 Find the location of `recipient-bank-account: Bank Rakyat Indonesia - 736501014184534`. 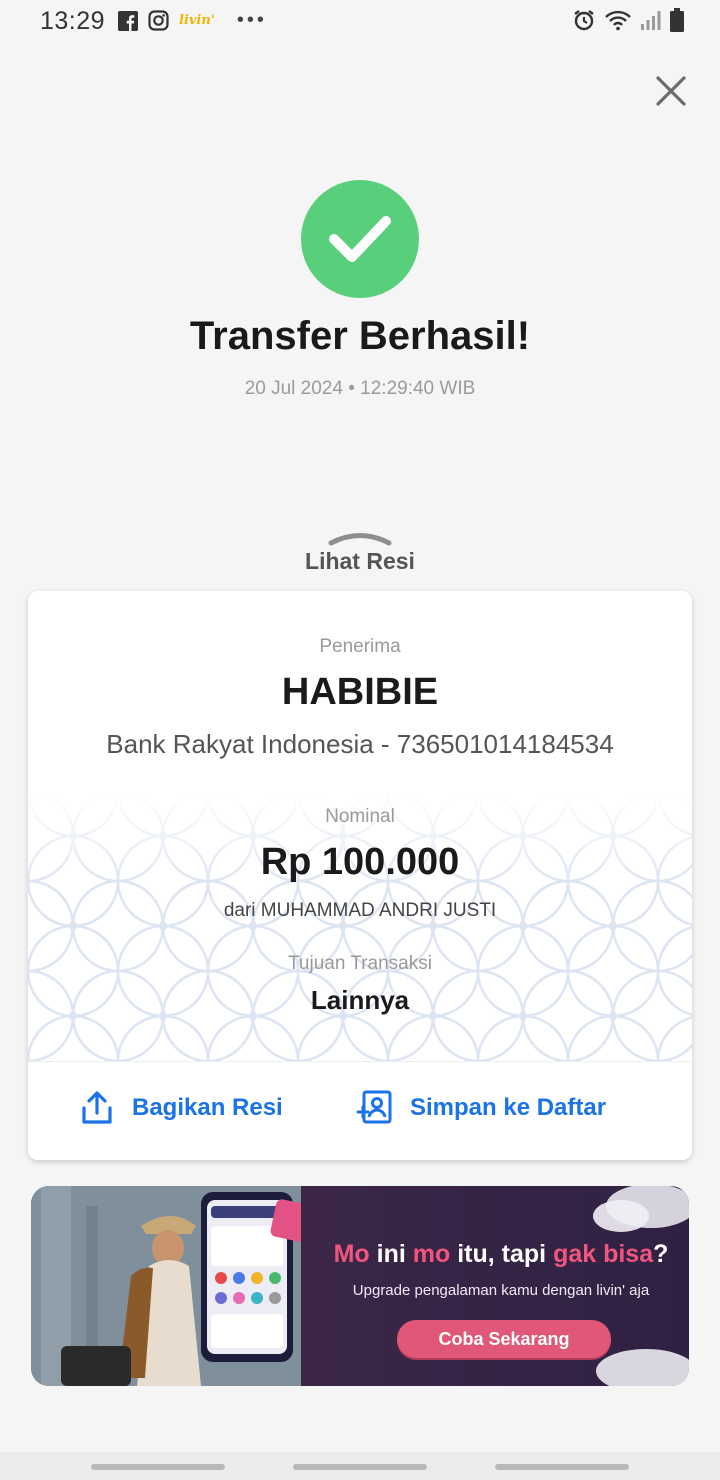

recipient-bank-account: Bank Rakyat Indonesia - 736501014184534 is located at coordinates (360, 744).